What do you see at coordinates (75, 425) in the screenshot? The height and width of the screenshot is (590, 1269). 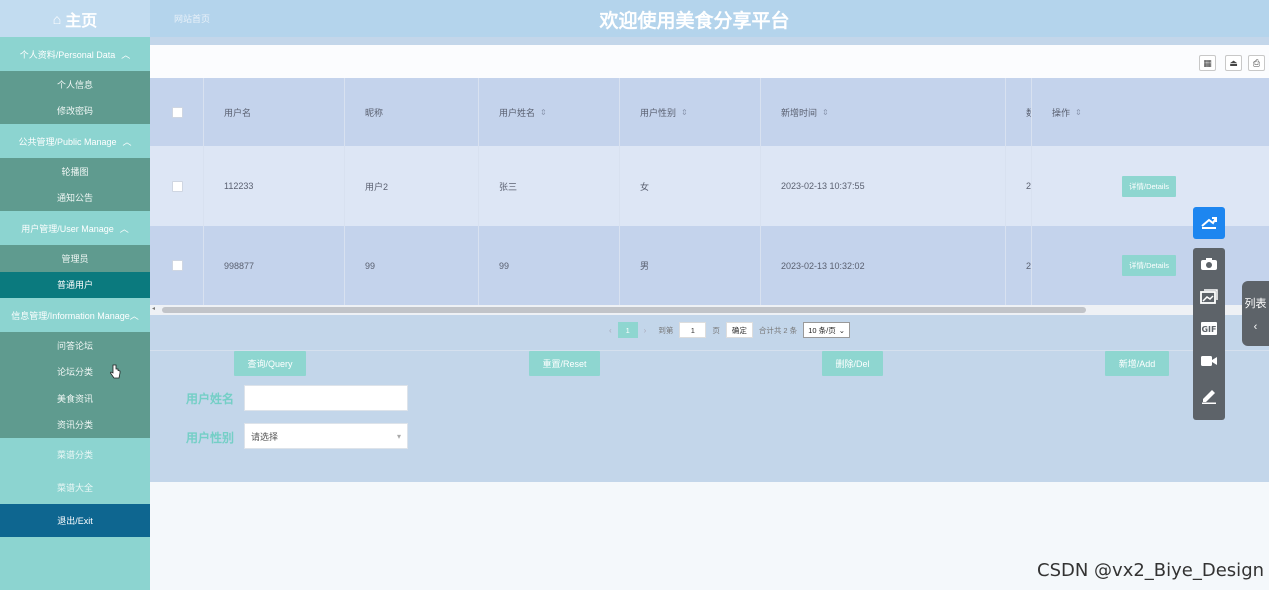 I see `sidebar-item-news-category: 资讯分类` at bounding box center [75, 425].